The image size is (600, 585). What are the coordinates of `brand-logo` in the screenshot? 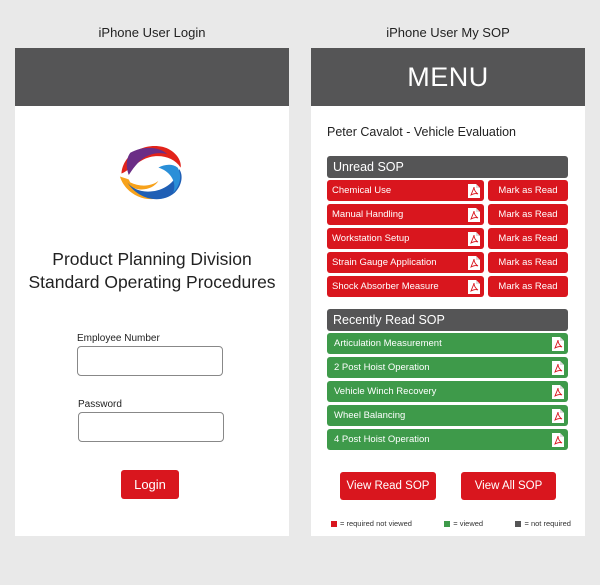 It's located at (151, 175).